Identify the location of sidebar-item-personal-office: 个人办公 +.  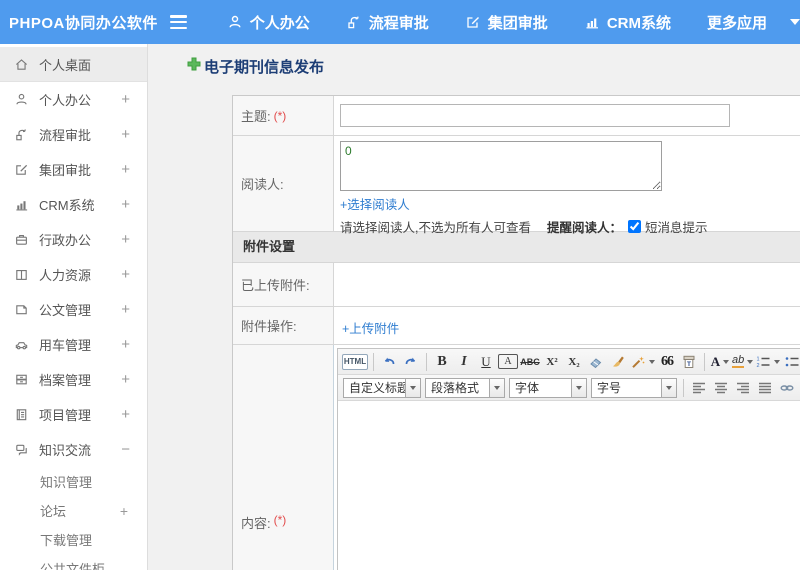
(73, 99).